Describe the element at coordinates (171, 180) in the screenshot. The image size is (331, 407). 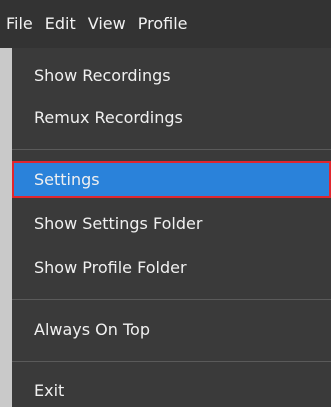
I see `menu-item-settings: Settings` at that location.